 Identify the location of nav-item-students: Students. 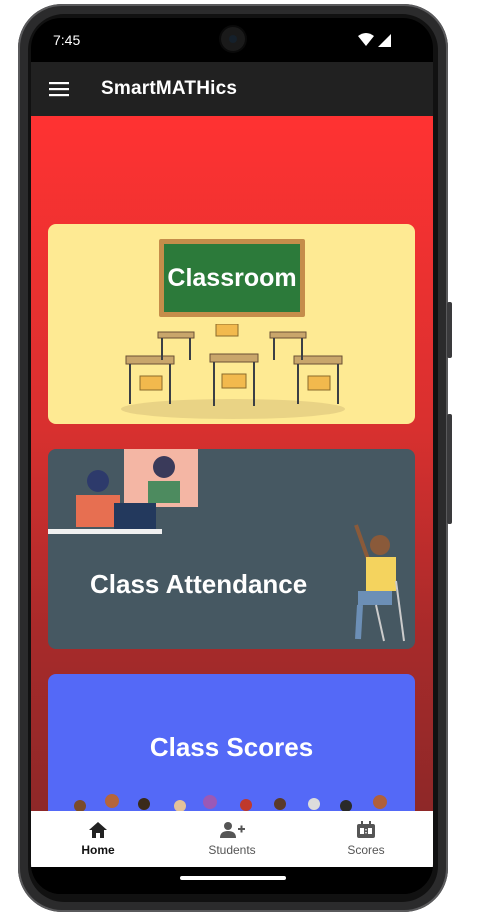
(232, 839).